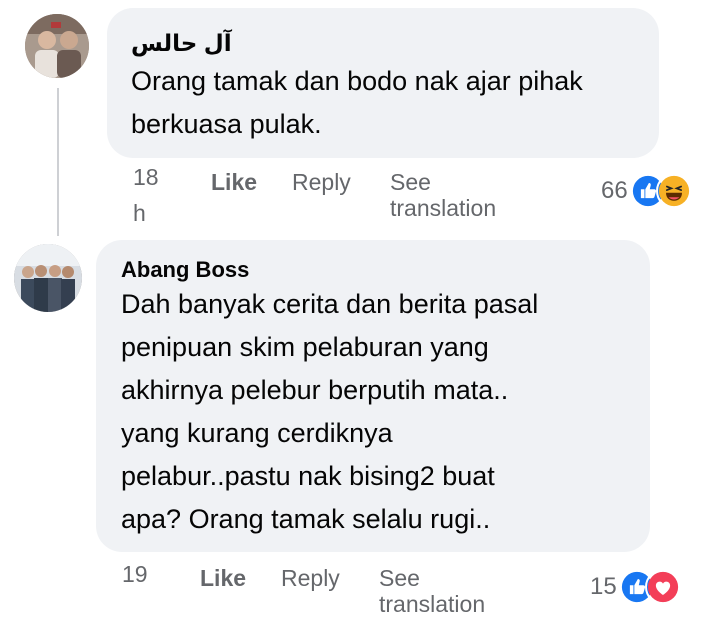 This screenshot has width=718, height=632. I want to click on comment-author: آل حالس, so click(383, 43).